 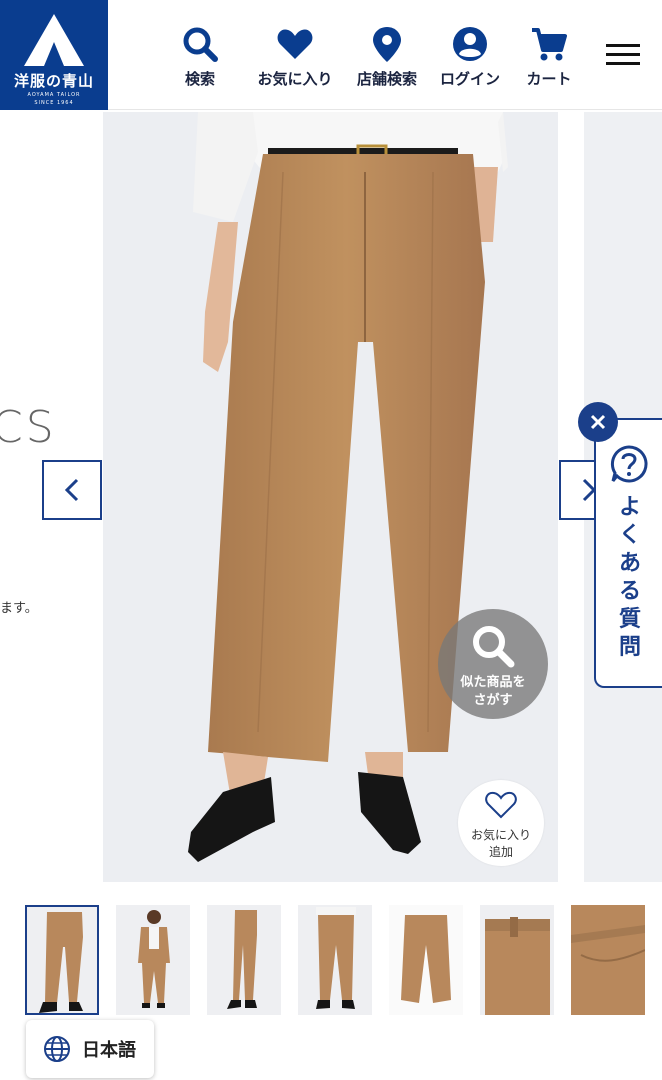 What do you see at coordinates (493, 682) in the screenshot?
I see `find-similar-label-1: 似た商品を` at bounding box center [493, 682].